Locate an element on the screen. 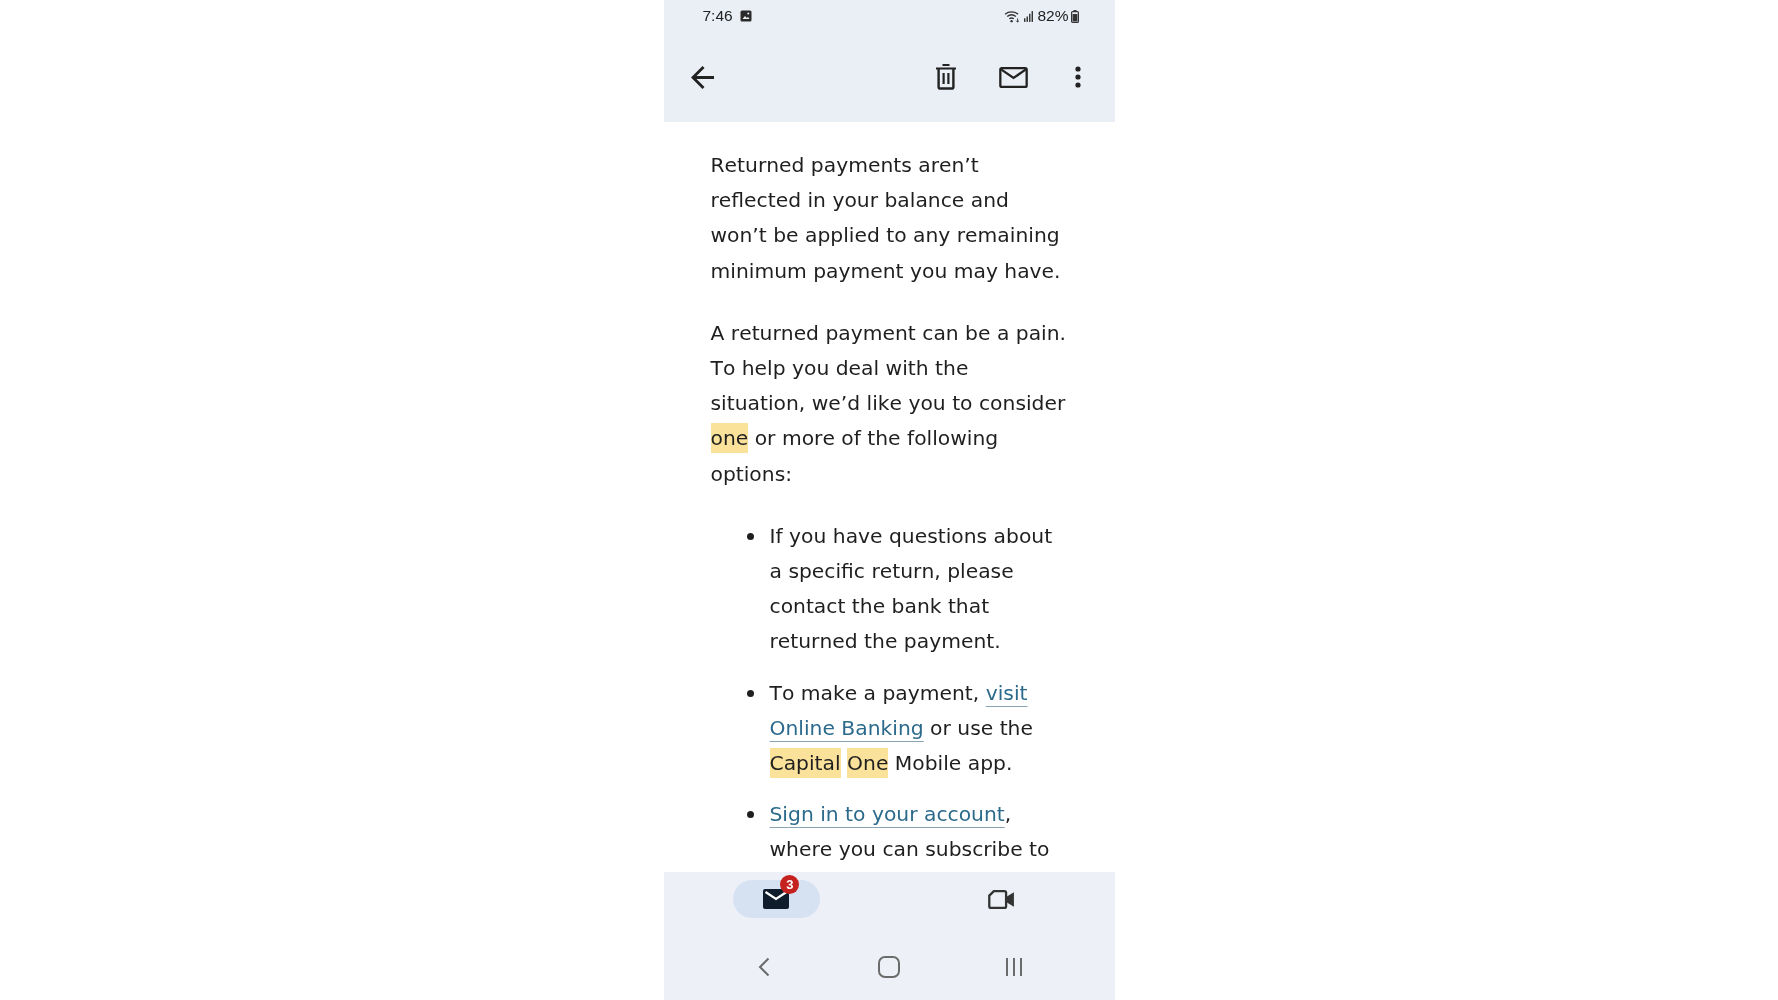 Image resolution: width=1778 pixels, height=1000 pixels. list-item-text: To make a payment, visit Online Banking or use the Capital One Mobile app. is located at coordinates (919, 728).